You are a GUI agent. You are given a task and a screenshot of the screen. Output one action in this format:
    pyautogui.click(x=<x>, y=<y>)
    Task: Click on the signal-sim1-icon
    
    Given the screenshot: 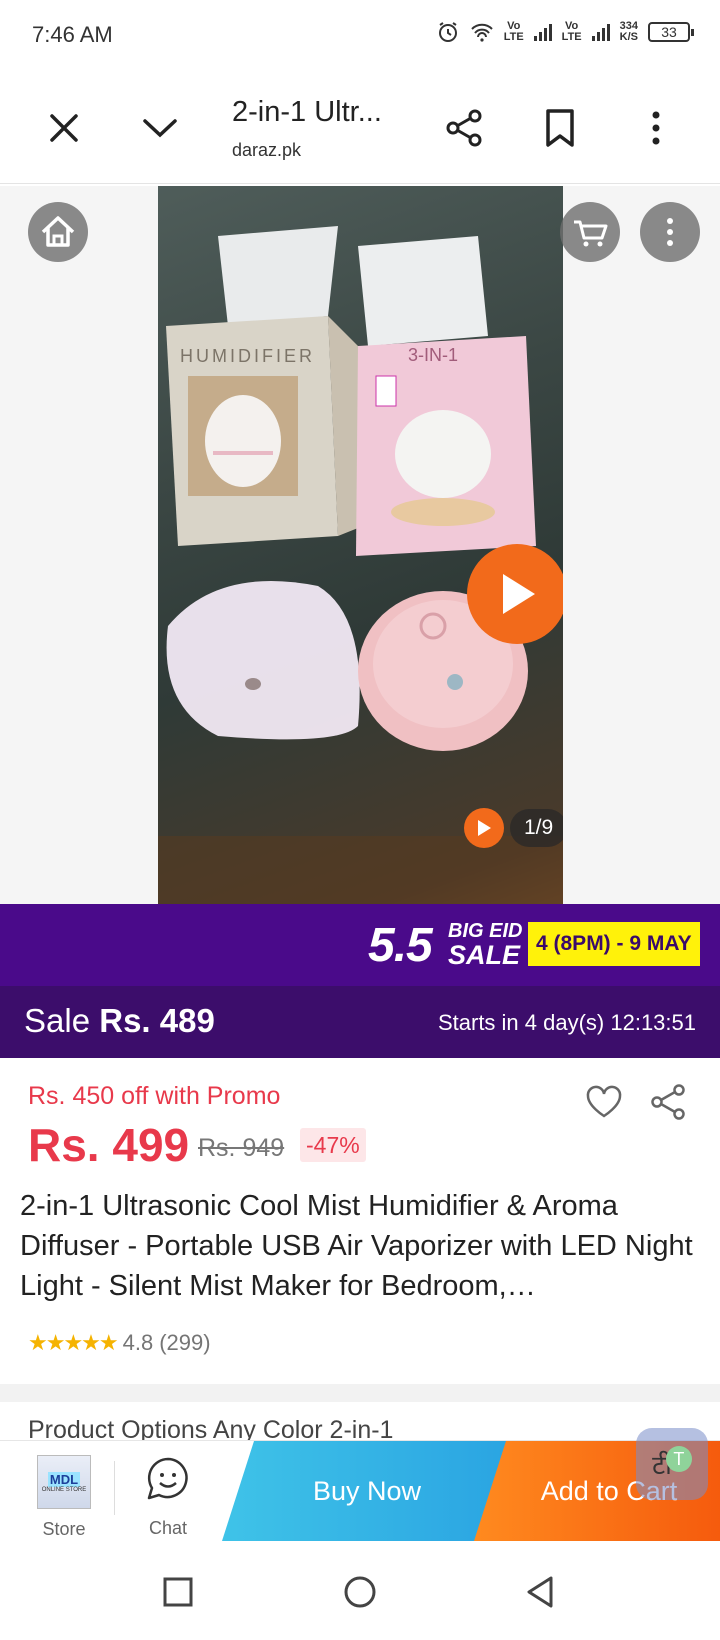 What is the action you would take?
    pyautogui.click(x=542, y=32)
    